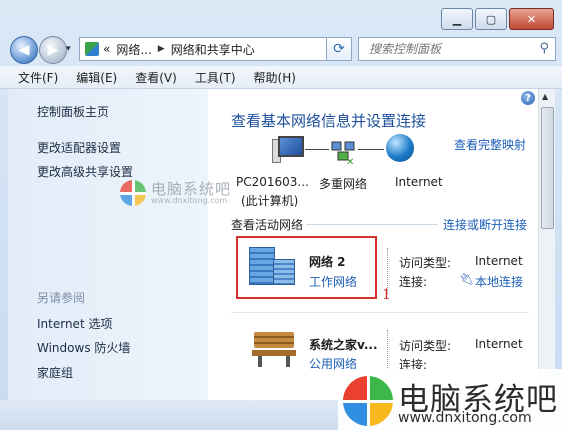 This screenshot has height=430, width=562. Describe the element at coordinates (267, 225) in the screenshot. I see `active-networks-heading: 查看活动网络` at that location.